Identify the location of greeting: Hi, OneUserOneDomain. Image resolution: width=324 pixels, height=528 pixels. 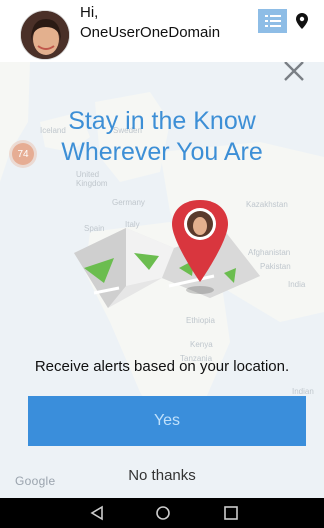
(150, 23).